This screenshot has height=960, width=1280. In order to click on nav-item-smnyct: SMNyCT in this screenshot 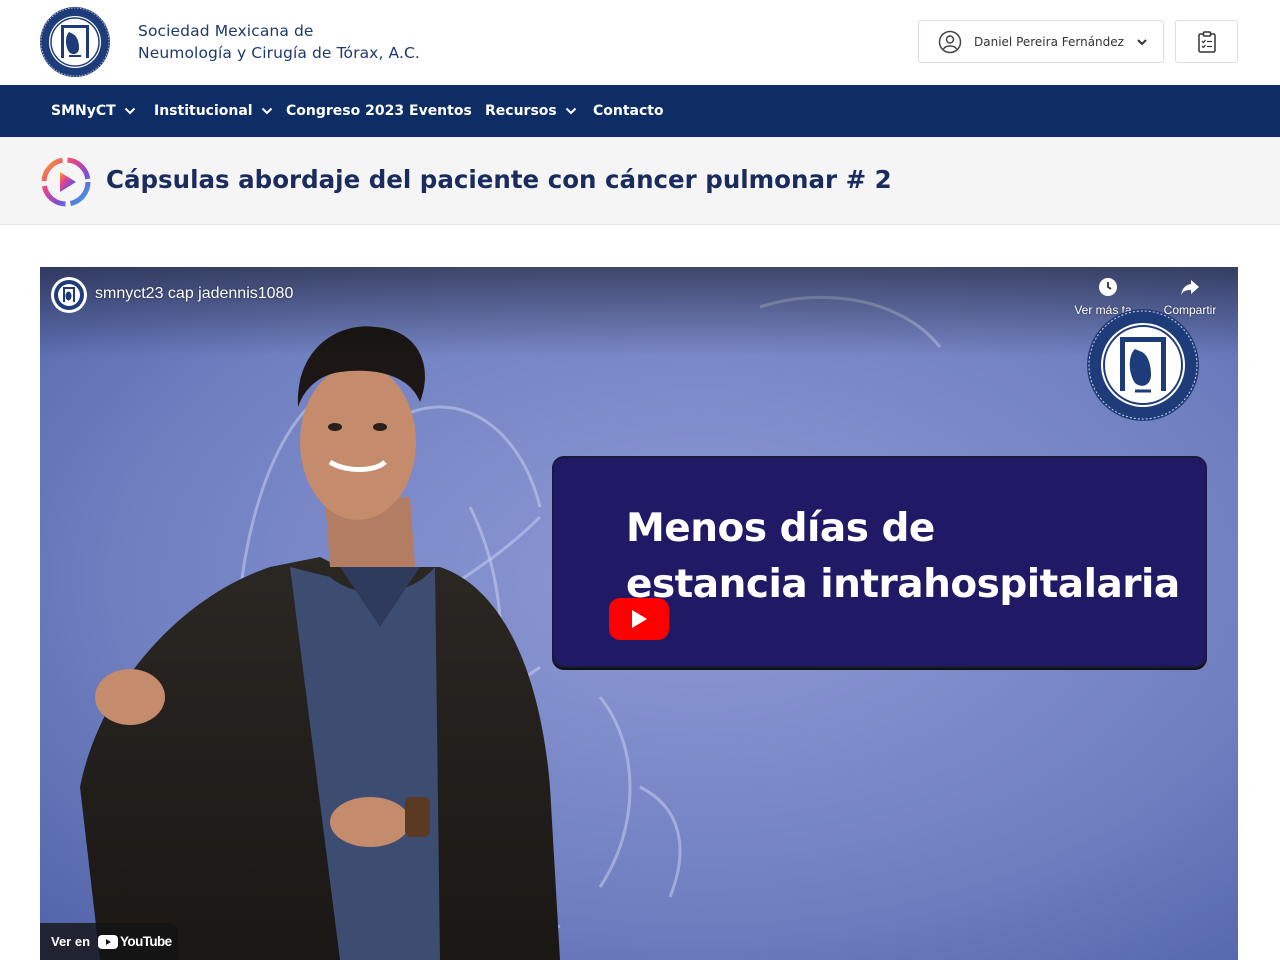, I will do `click(93, 111)`.